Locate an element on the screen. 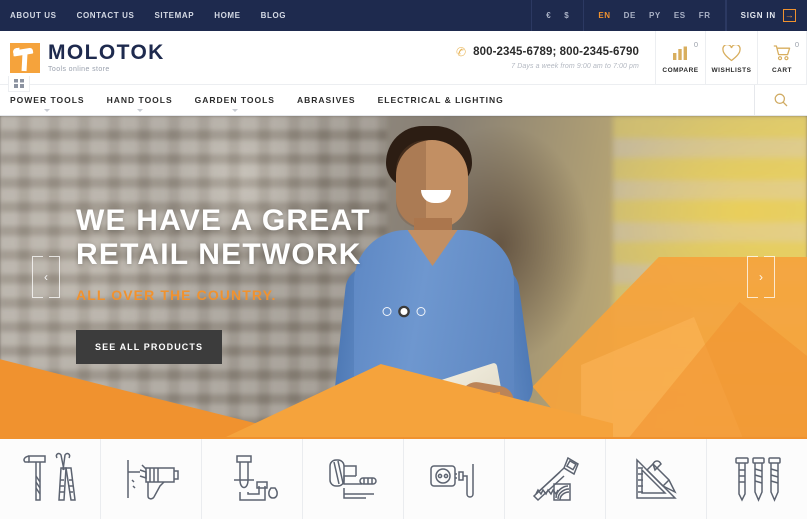 The width and height of the screenshot is (807, 519). language-switcher: EN DE PY ES FR is located at coordinates (654, 15).